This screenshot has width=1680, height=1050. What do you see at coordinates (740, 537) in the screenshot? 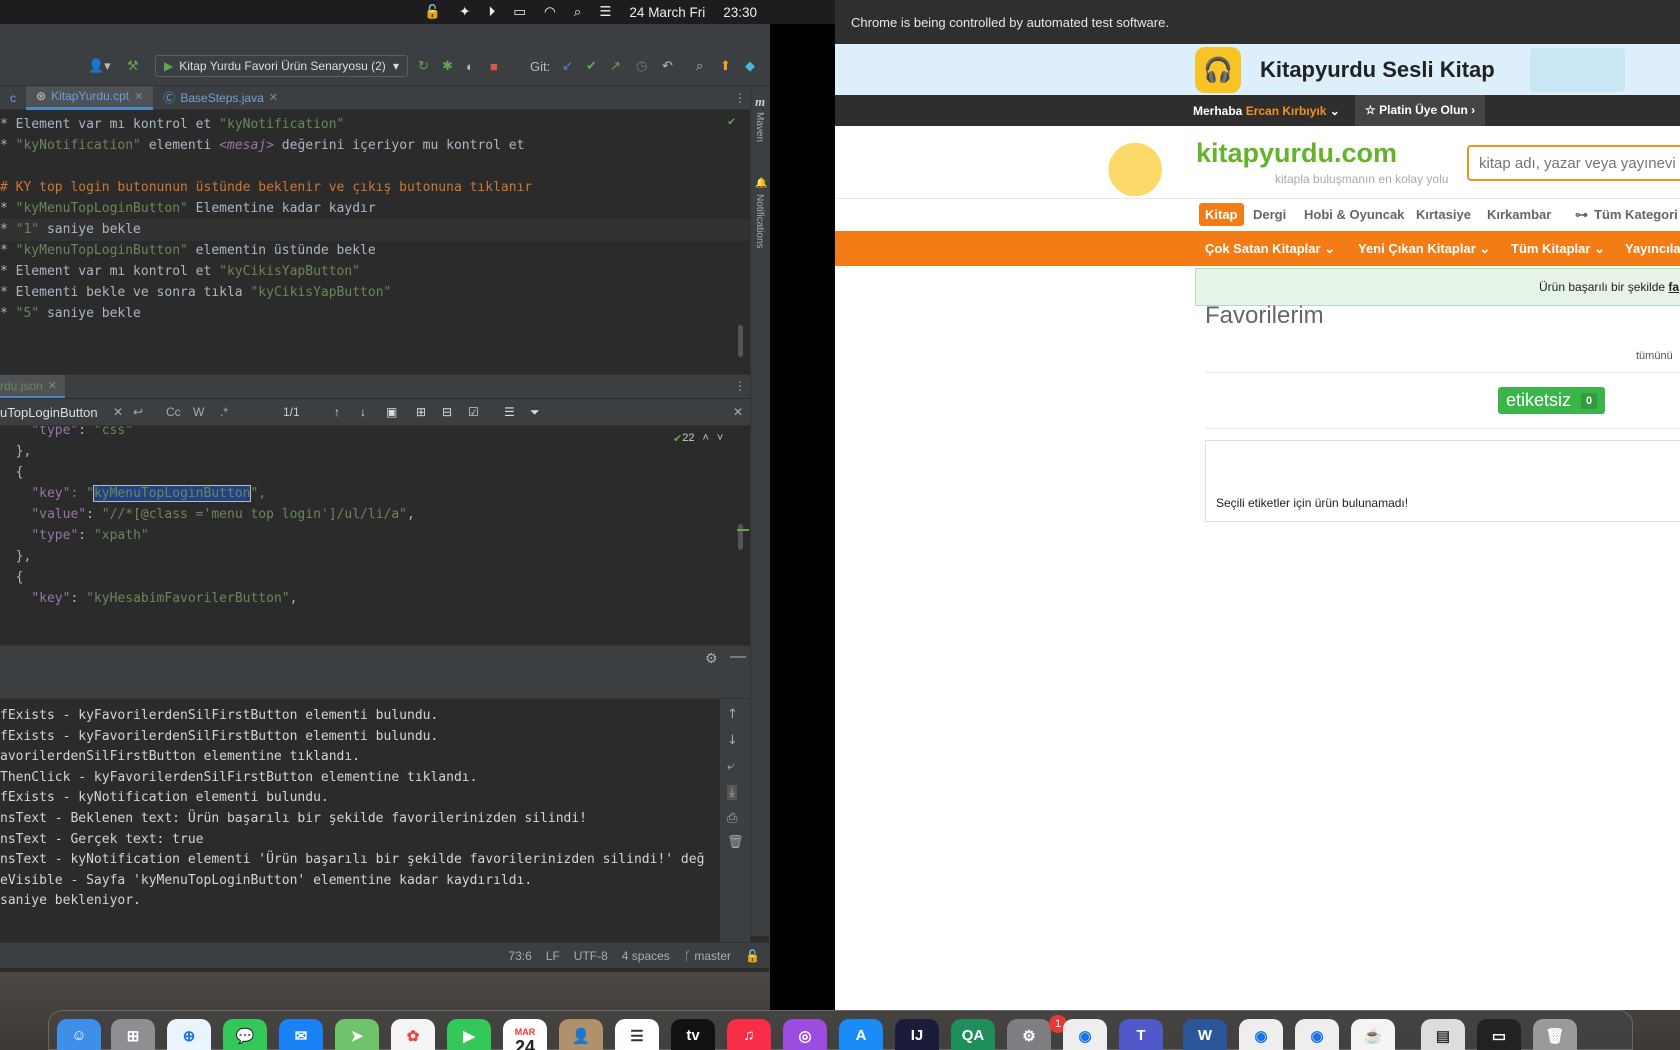
I see `editor-scrollbar` at bounding box center [740, 537].